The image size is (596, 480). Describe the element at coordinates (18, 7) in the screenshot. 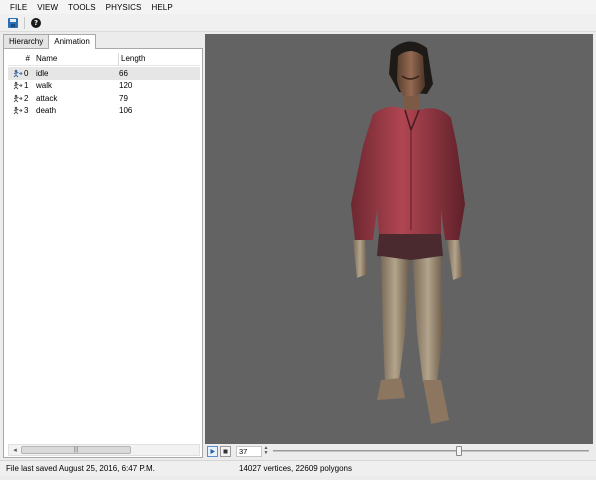

I see `menu-file: FILE` at that location.